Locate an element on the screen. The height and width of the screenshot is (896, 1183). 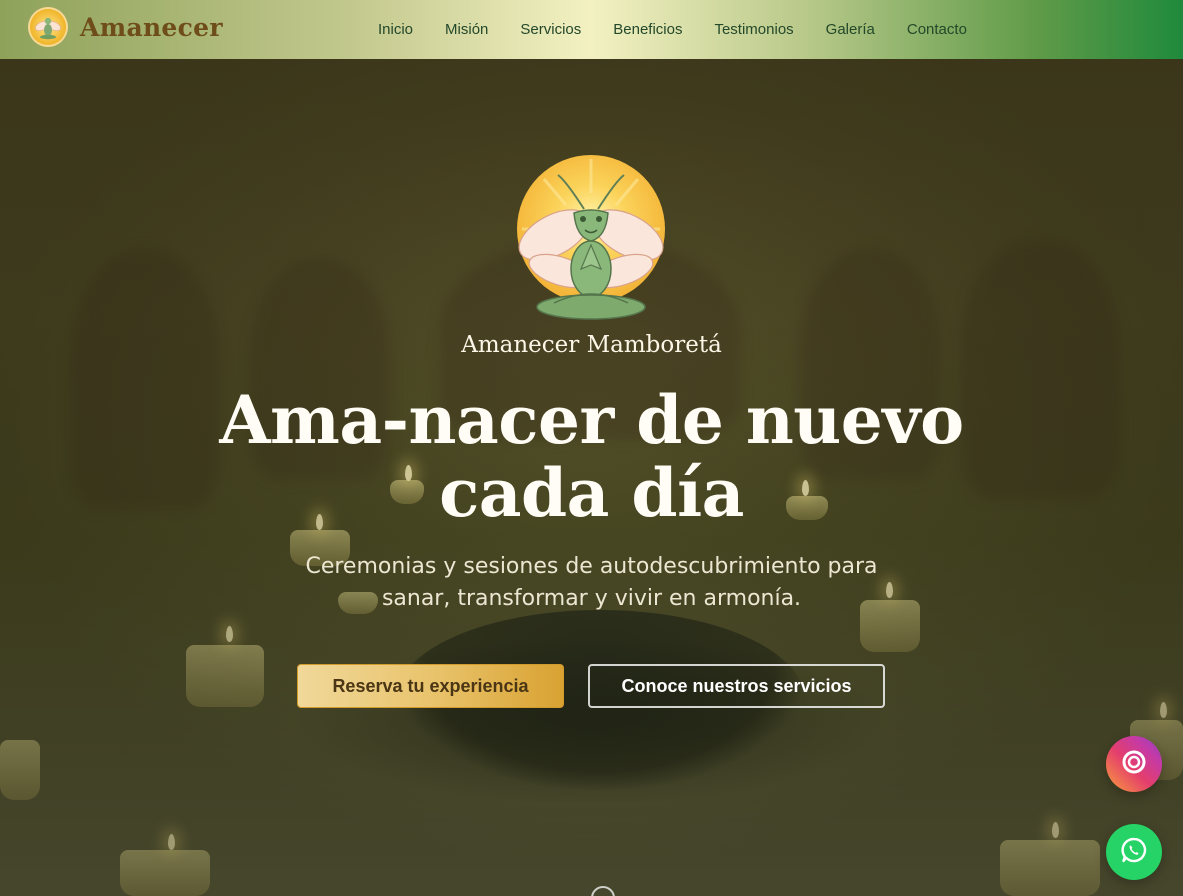
services-button: Conoce nuestros servicios is located at coordinates (736, 686).